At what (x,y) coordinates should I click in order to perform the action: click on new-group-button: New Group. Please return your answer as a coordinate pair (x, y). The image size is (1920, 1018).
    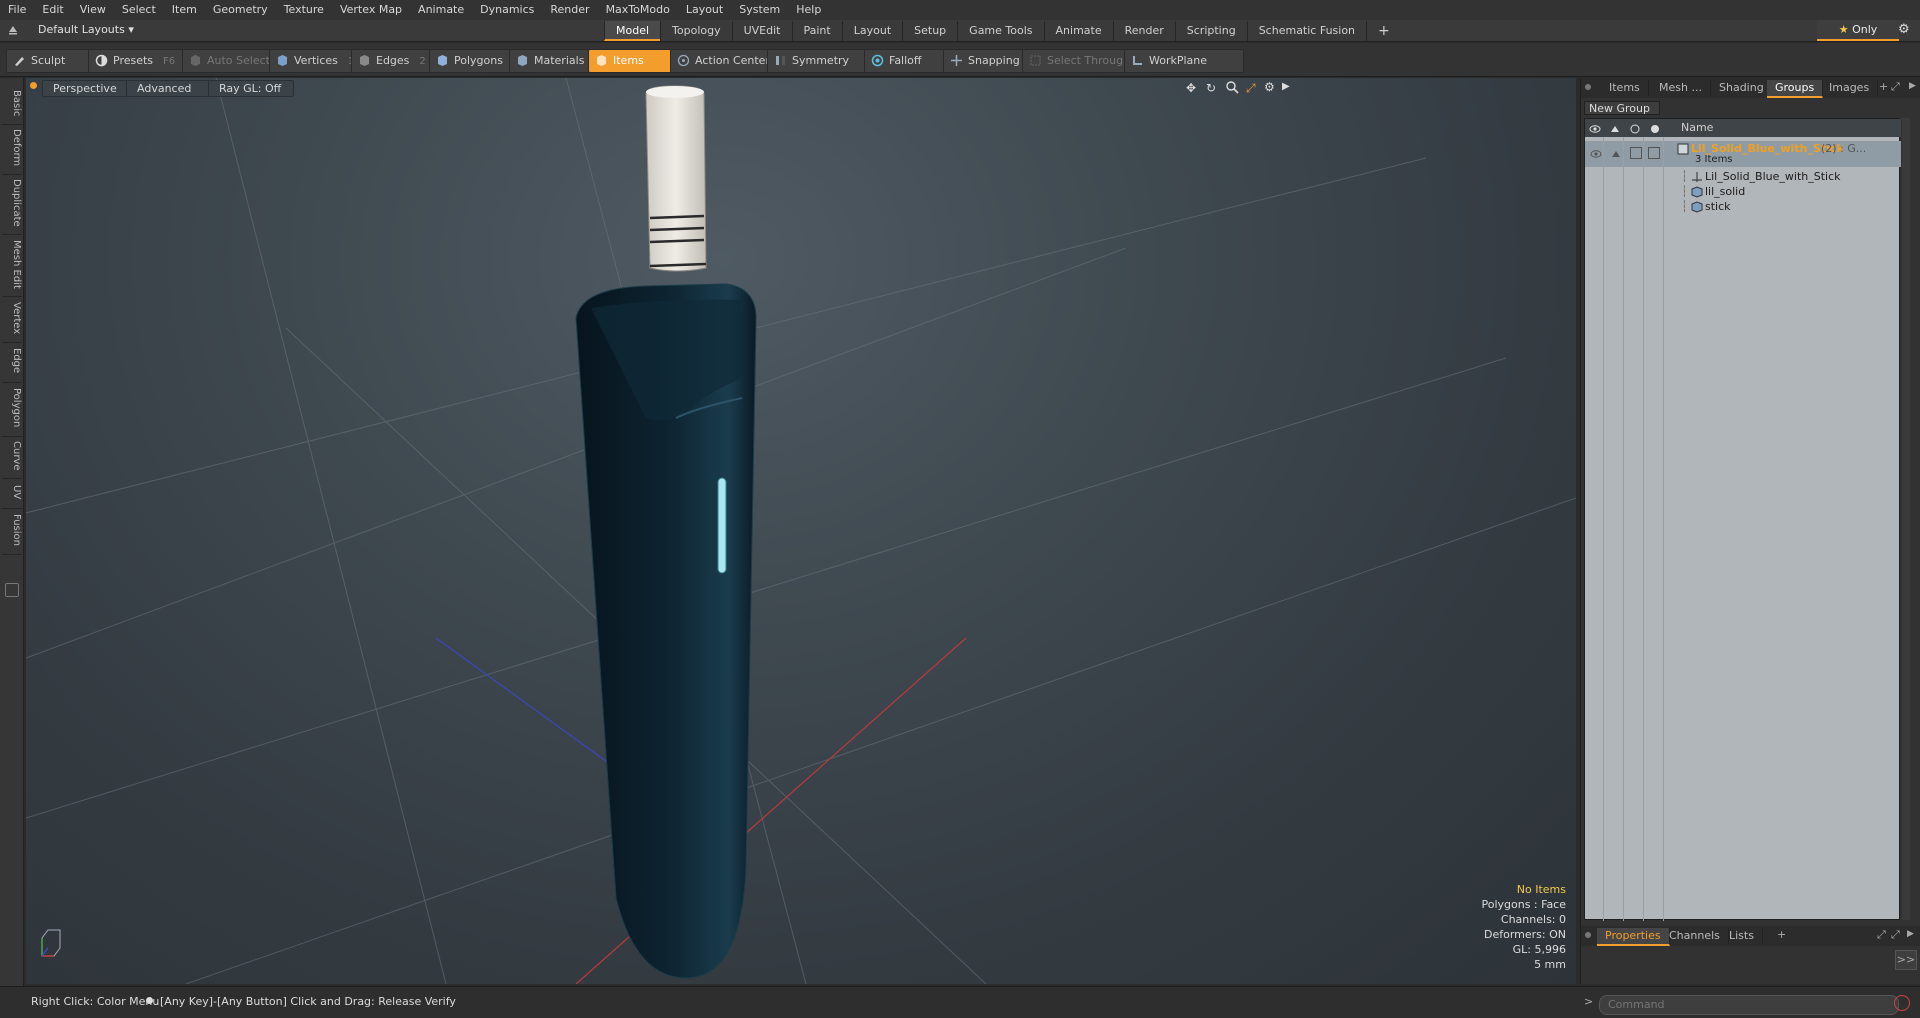
    Looking at the image, I should click on (1622, 108).